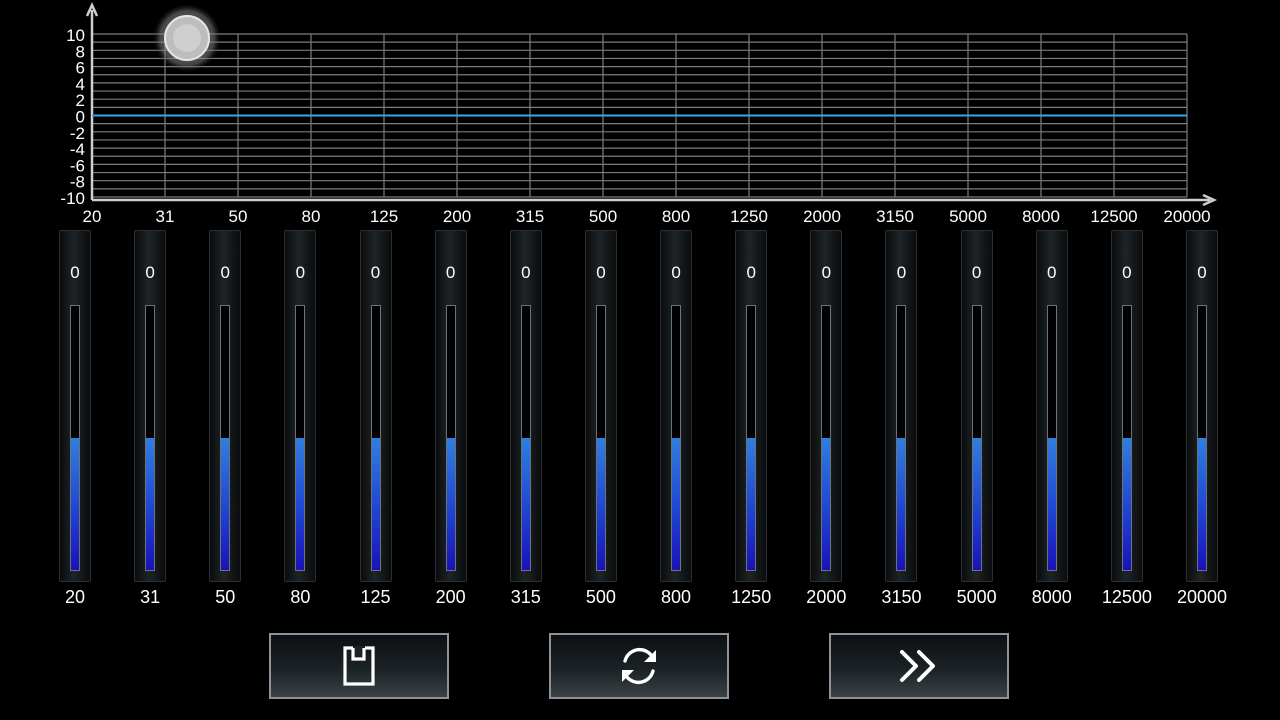 This screenshot has height=720, width=1280. Describe the element at coordinates (749, 216) in the screenshot. I see `x-tick-label: 1250` at that location.